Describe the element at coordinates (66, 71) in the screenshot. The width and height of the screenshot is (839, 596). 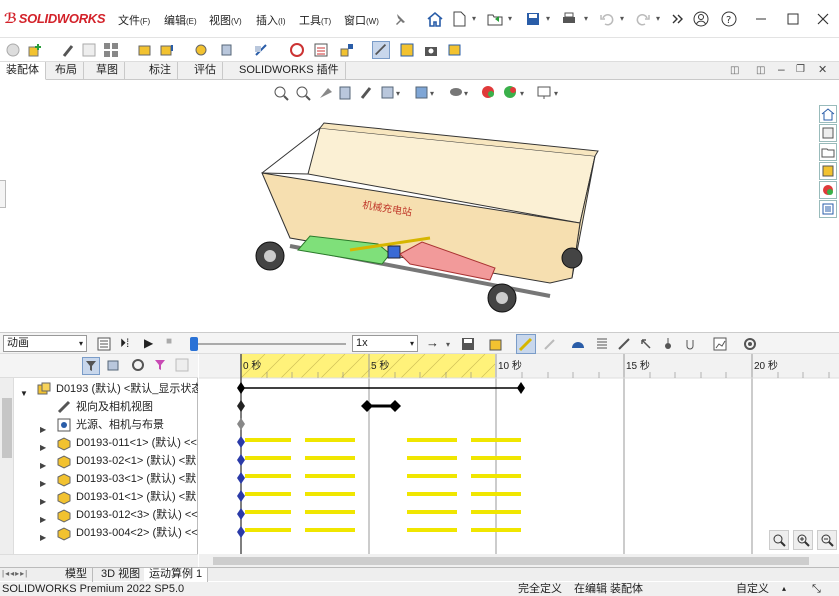
I see `tab-layout: 布局` at that location.